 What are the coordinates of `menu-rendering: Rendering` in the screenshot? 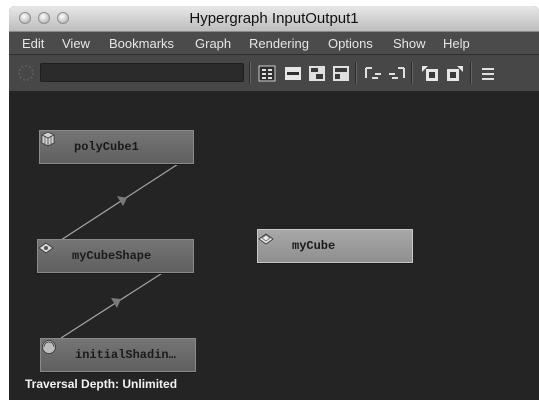 It's located at (279, 43).